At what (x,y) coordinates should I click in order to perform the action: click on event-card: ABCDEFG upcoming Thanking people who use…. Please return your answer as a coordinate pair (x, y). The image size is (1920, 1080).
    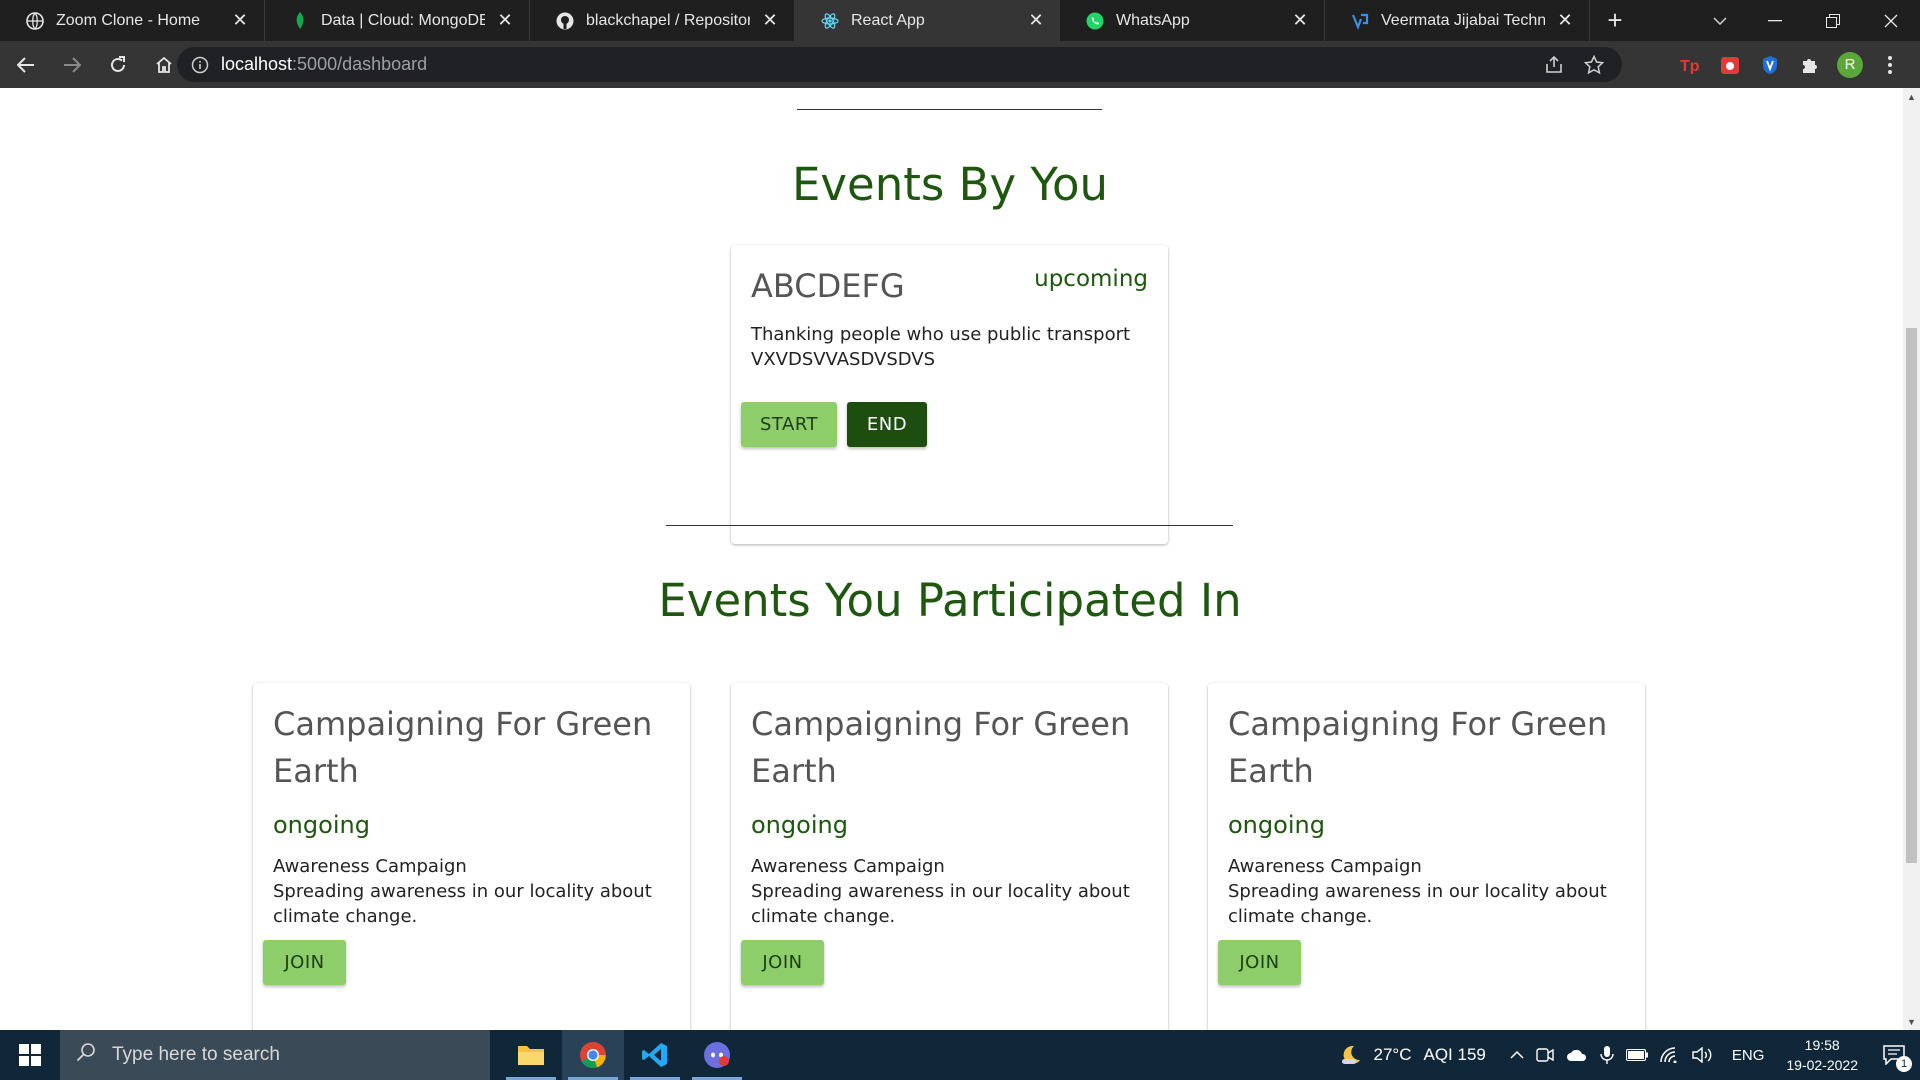
    Looking at the image, I should click on (949, 394).